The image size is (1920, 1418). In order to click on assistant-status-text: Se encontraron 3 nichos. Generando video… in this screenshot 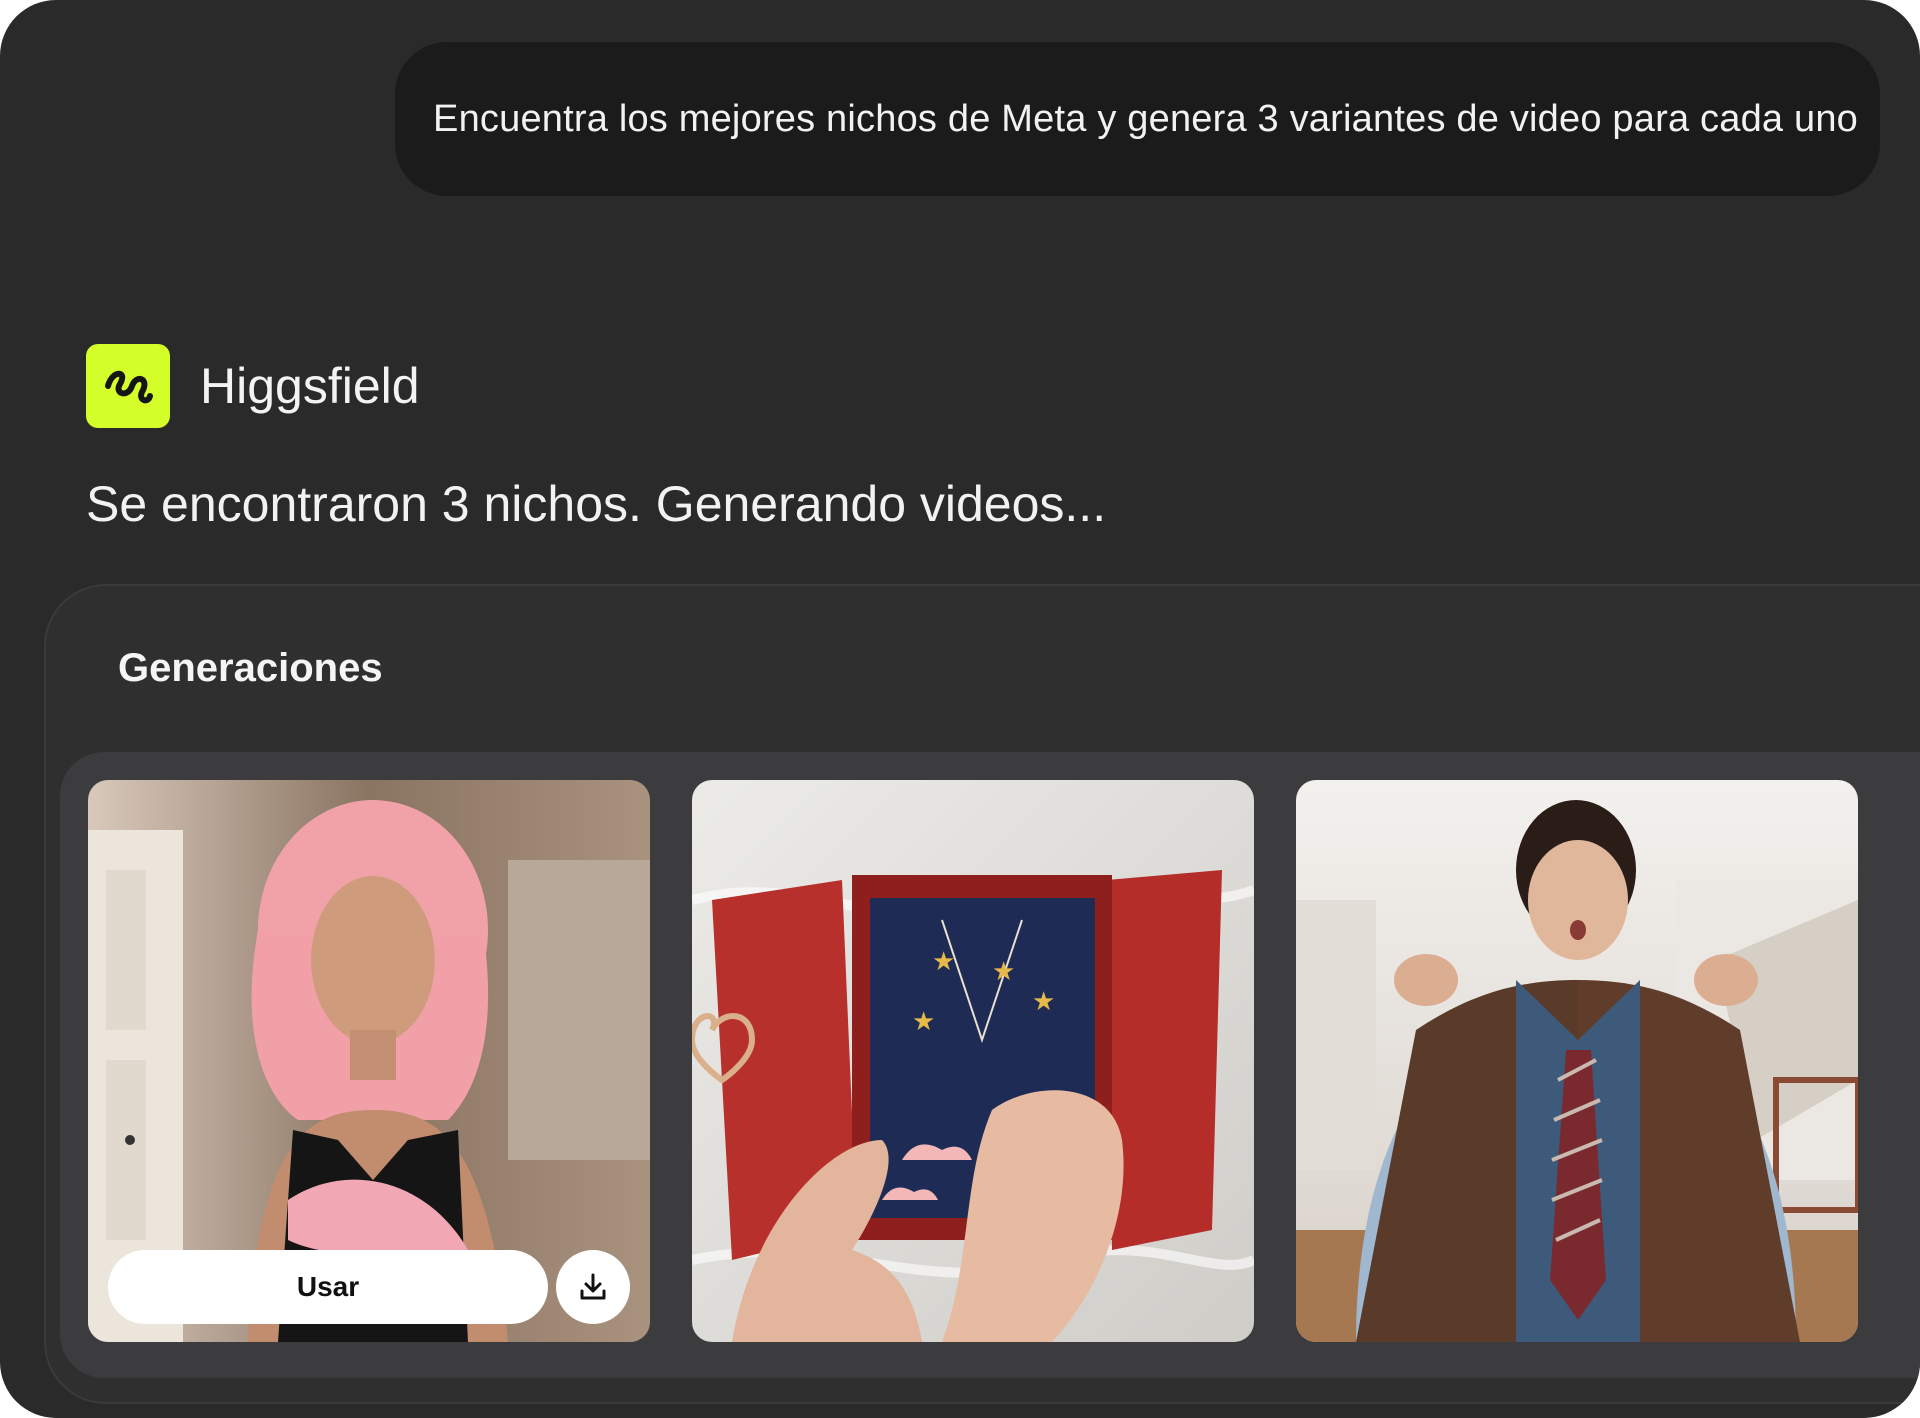, I will do `click(596, 504)`.